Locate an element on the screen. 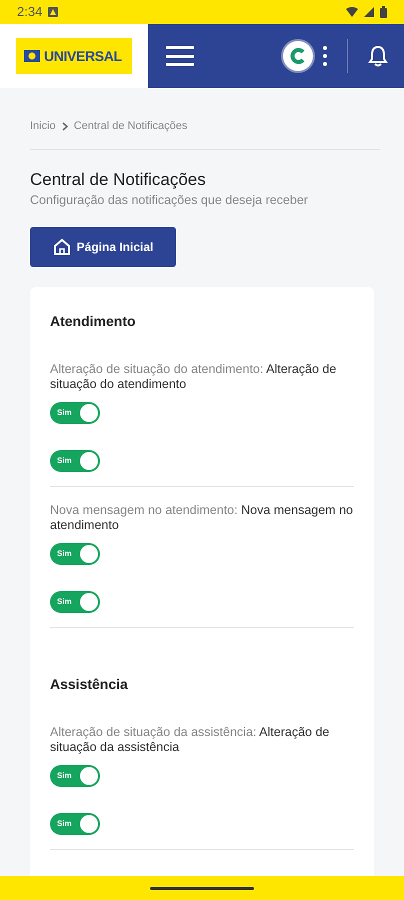 The width and height of the screenshot is (404, 900). page-subtitle: Configuração das notificações que deseja receber is located at coordinates (169, 200).